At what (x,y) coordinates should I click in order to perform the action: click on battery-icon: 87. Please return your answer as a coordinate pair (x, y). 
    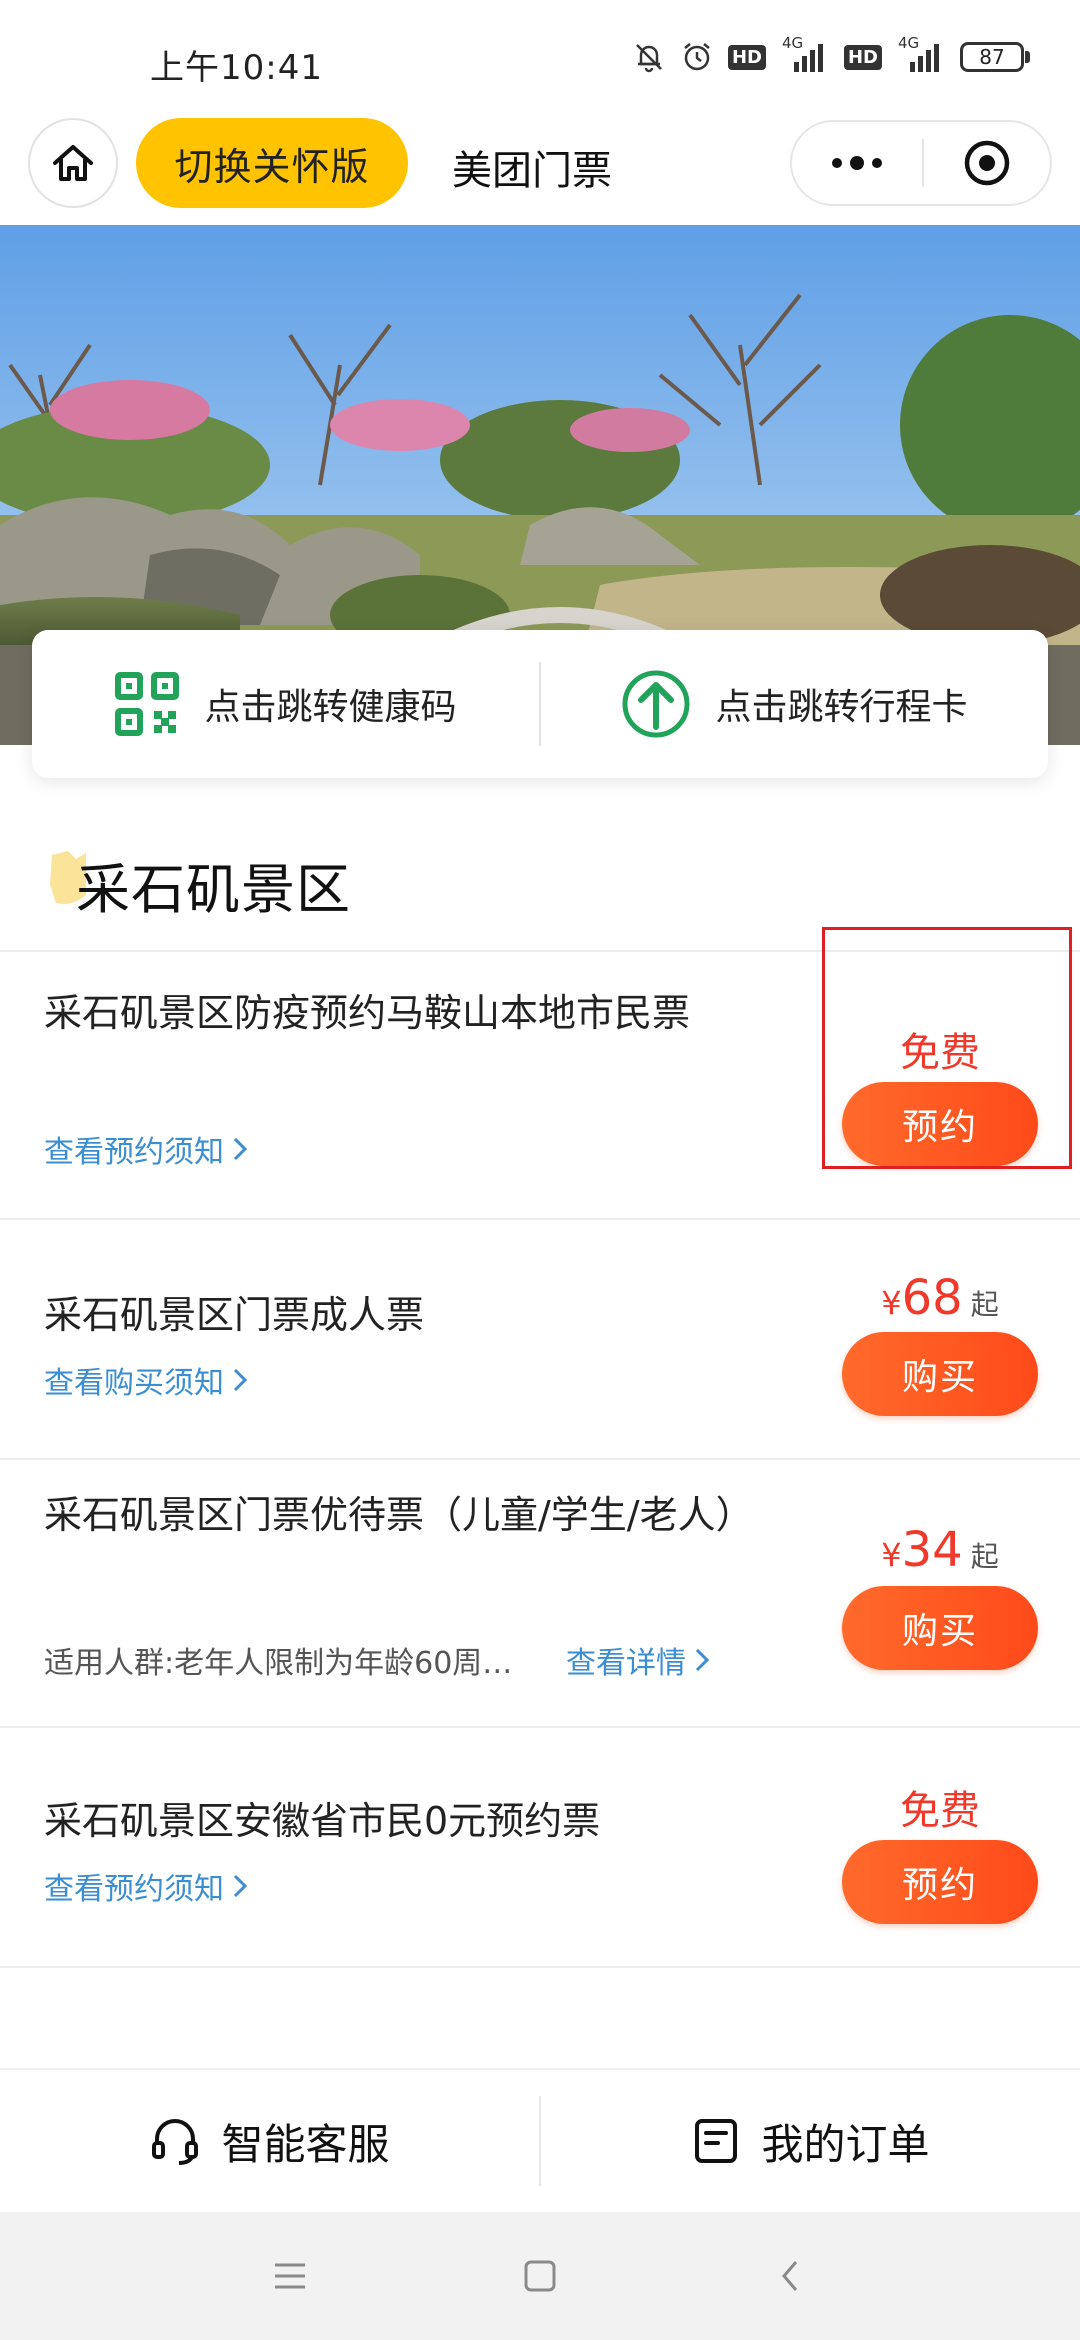
    Looking at the image, I should click on (995, 57).